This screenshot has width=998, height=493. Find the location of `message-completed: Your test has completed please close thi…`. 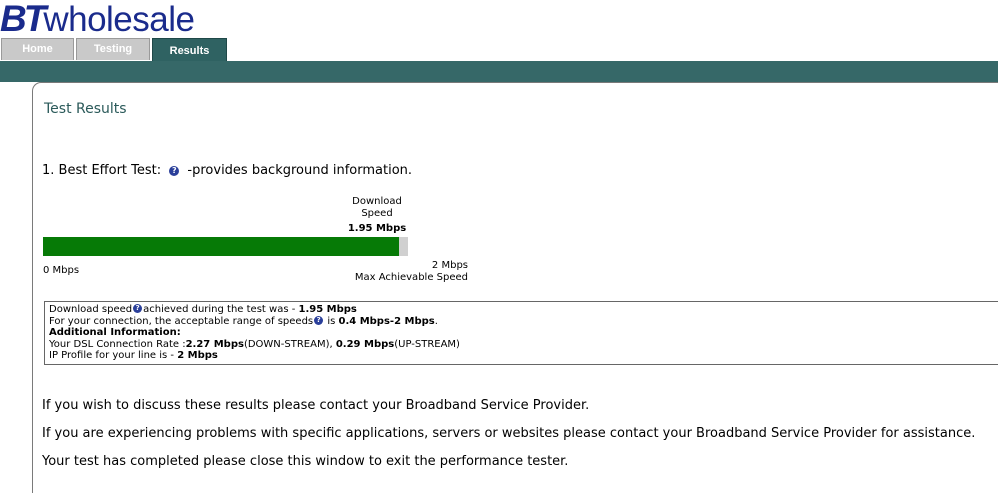

message-completed: Your test has completed please close thi… is located at coordinates (305, 461).